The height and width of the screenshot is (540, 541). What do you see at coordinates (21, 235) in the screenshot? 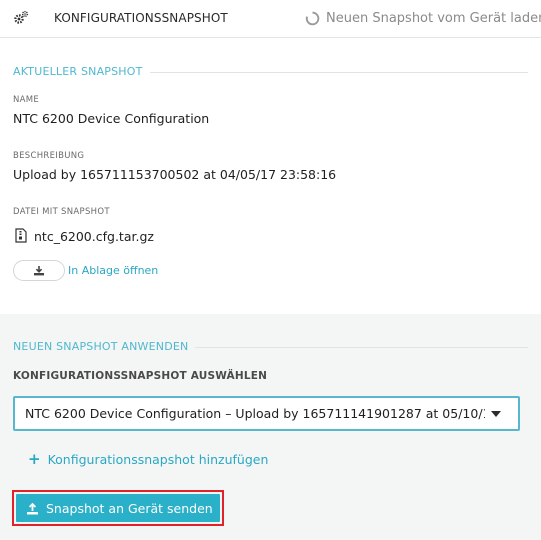
I see `archive-file-icon` at bounding box center [21, 235].